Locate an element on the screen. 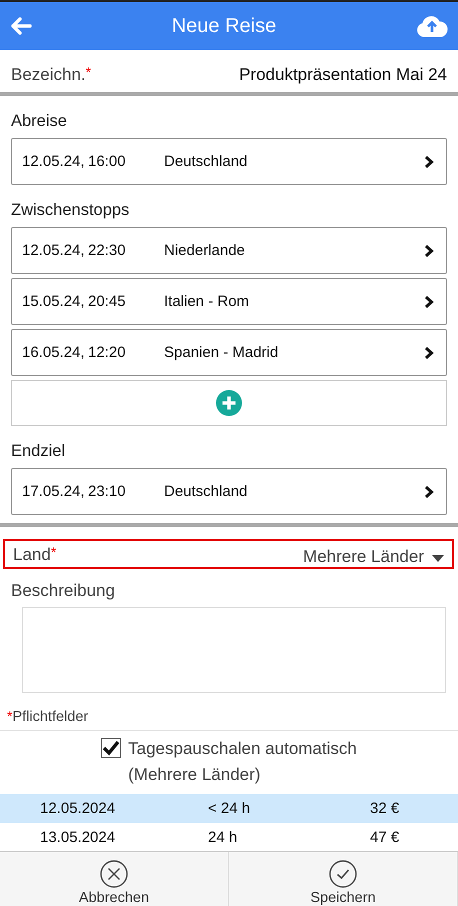  close-icon is located at coordinates (114, 874).